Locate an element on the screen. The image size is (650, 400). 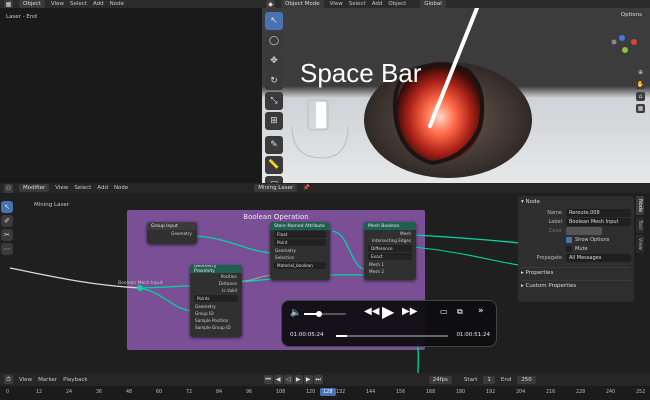
label-field: Boolean Mesh Input is located at coordinates (598, 221).